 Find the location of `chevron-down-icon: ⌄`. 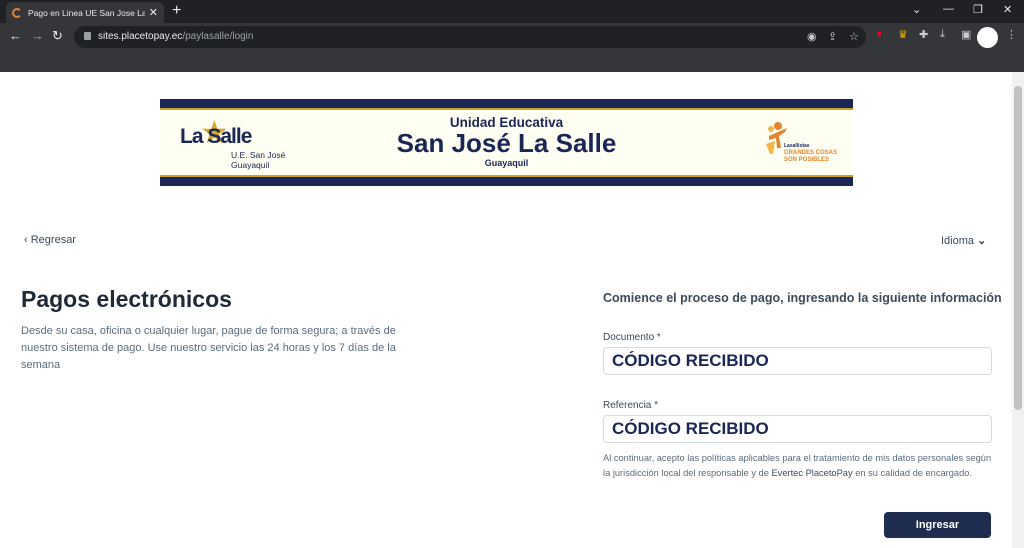

chevron-down-icon: ⌄ is located at coordinates (982, 241).